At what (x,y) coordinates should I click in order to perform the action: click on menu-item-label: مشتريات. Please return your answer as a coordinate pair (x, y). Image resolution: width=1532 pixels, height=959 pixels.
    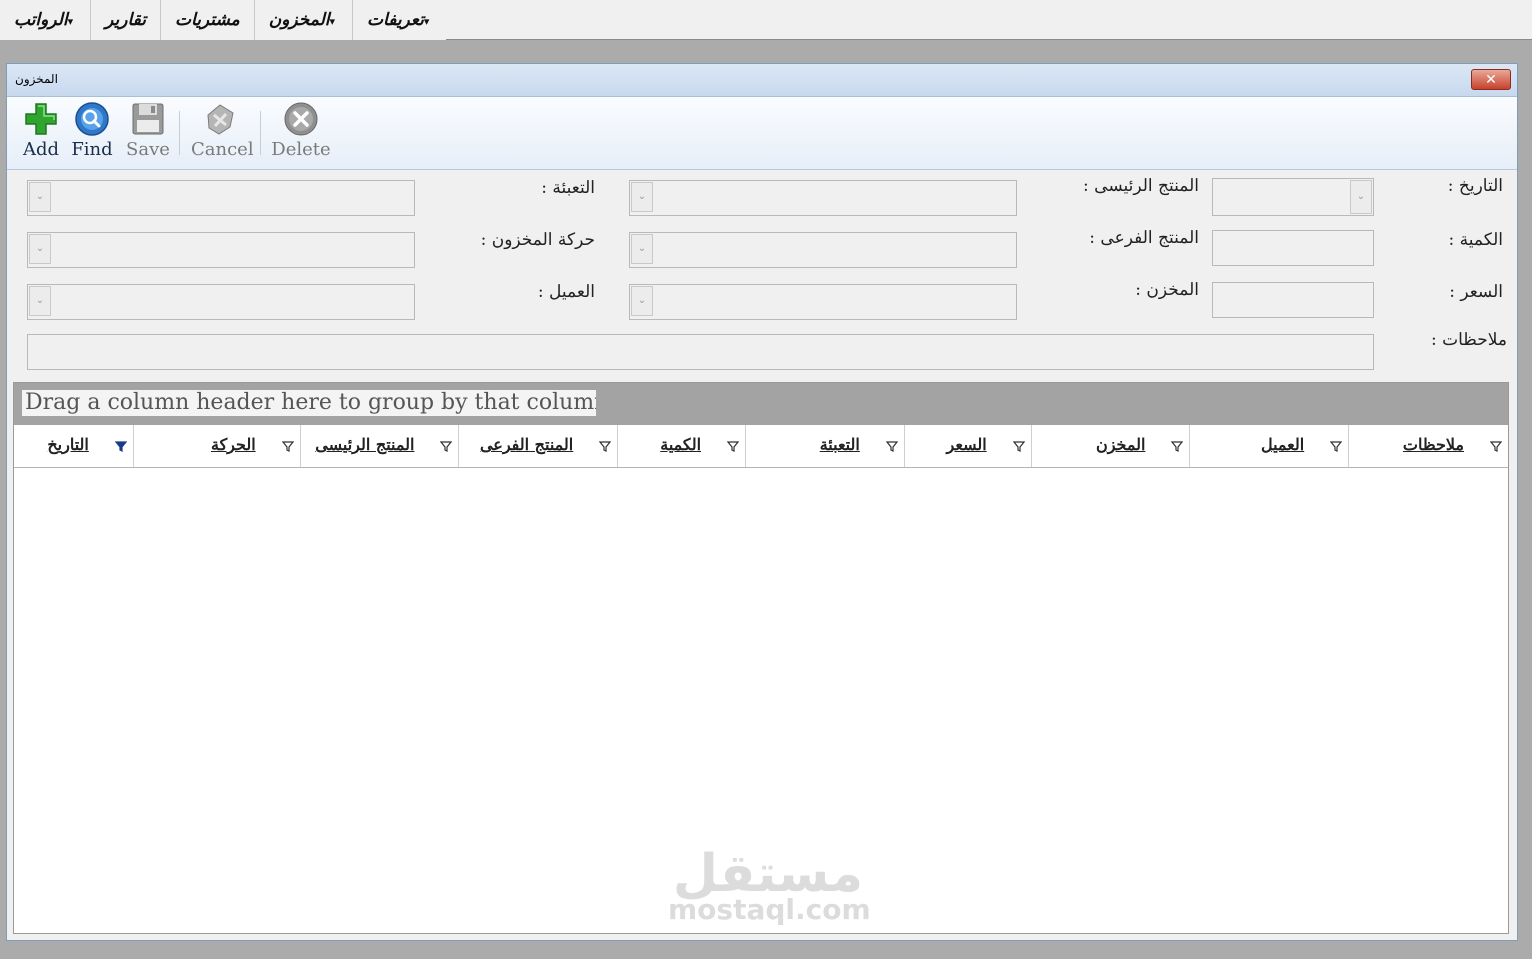
    Looking at the image, I should click on (207, 20).